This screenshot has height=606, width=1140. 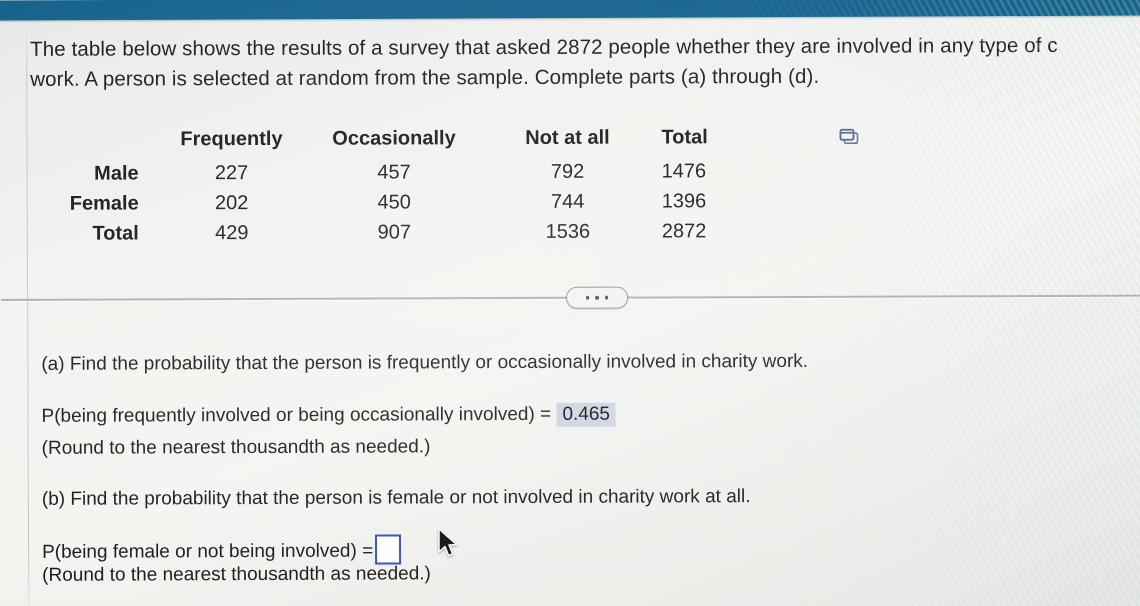 I want to click on answer-value-a: 0.465, so click(x=586, y=414).